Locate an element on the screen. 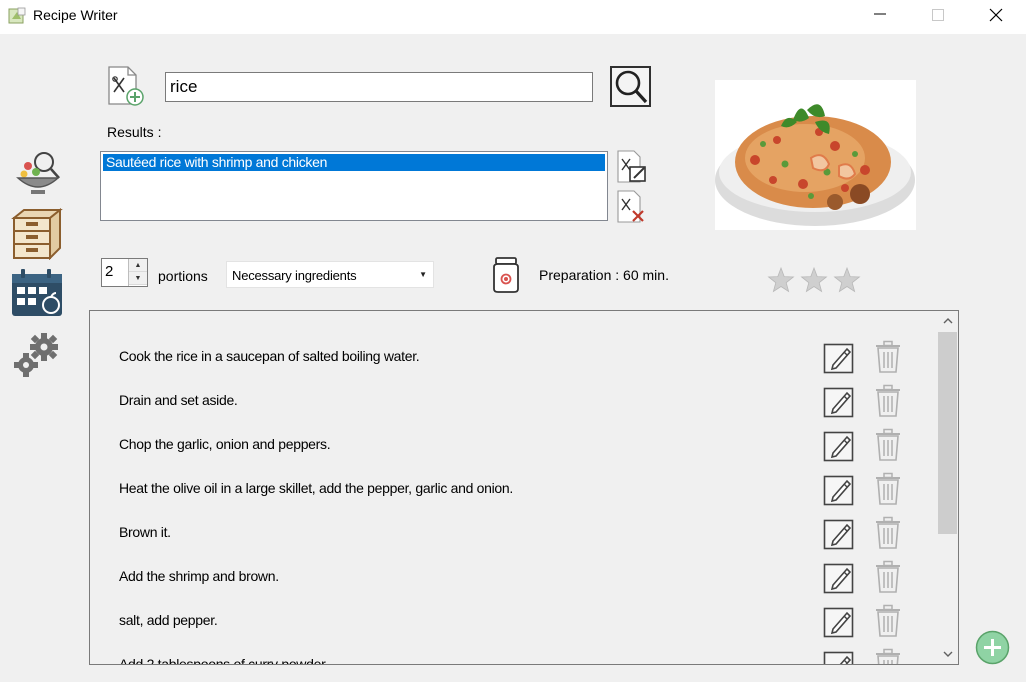 This screenshot has width=1026, height=682. step-row: Add 2 tablespoons of curry powder. is located at coordinates (512, 654).